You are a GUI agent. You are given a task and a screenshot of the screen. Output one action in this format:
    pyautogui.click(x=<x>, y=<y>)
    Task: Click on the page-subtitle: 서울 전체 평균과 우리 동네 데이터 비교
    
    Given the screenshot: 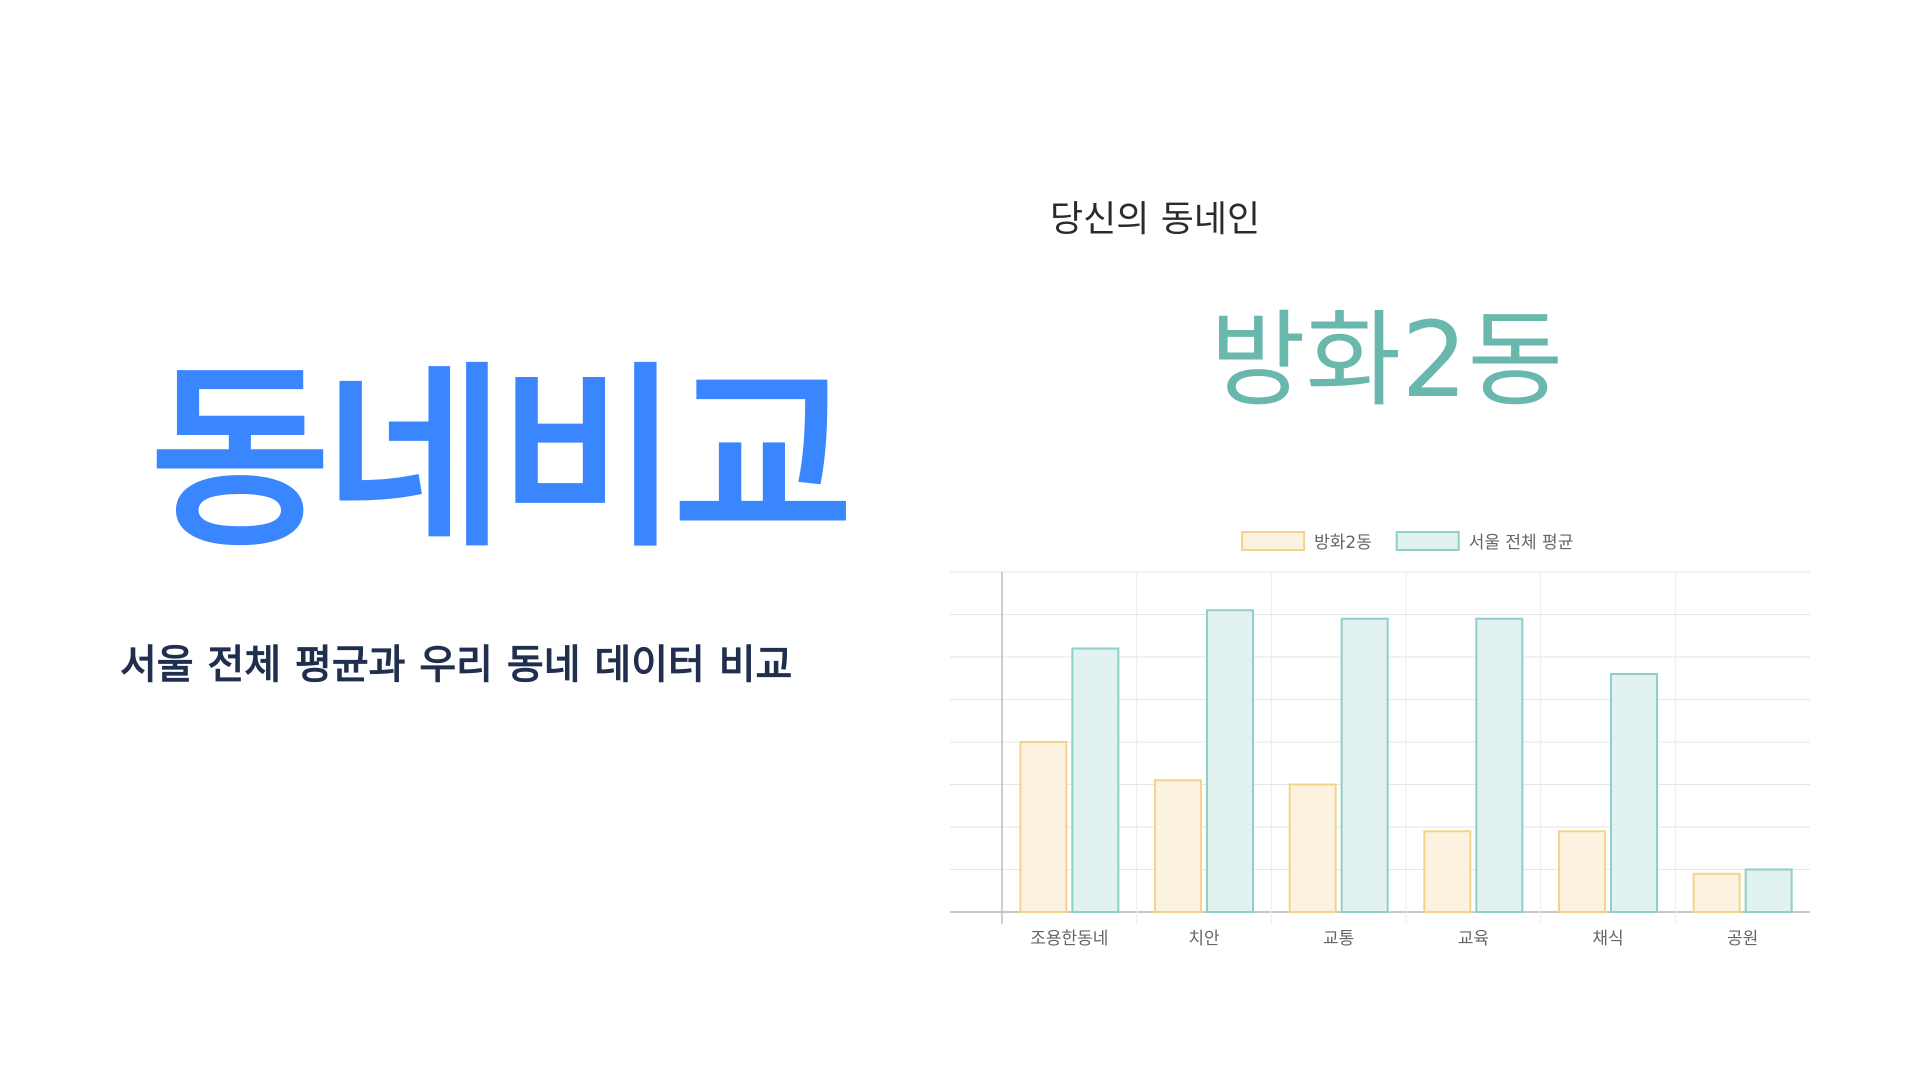 What is the action you would take?
    pyautogui.click(x=456, y=665)
    